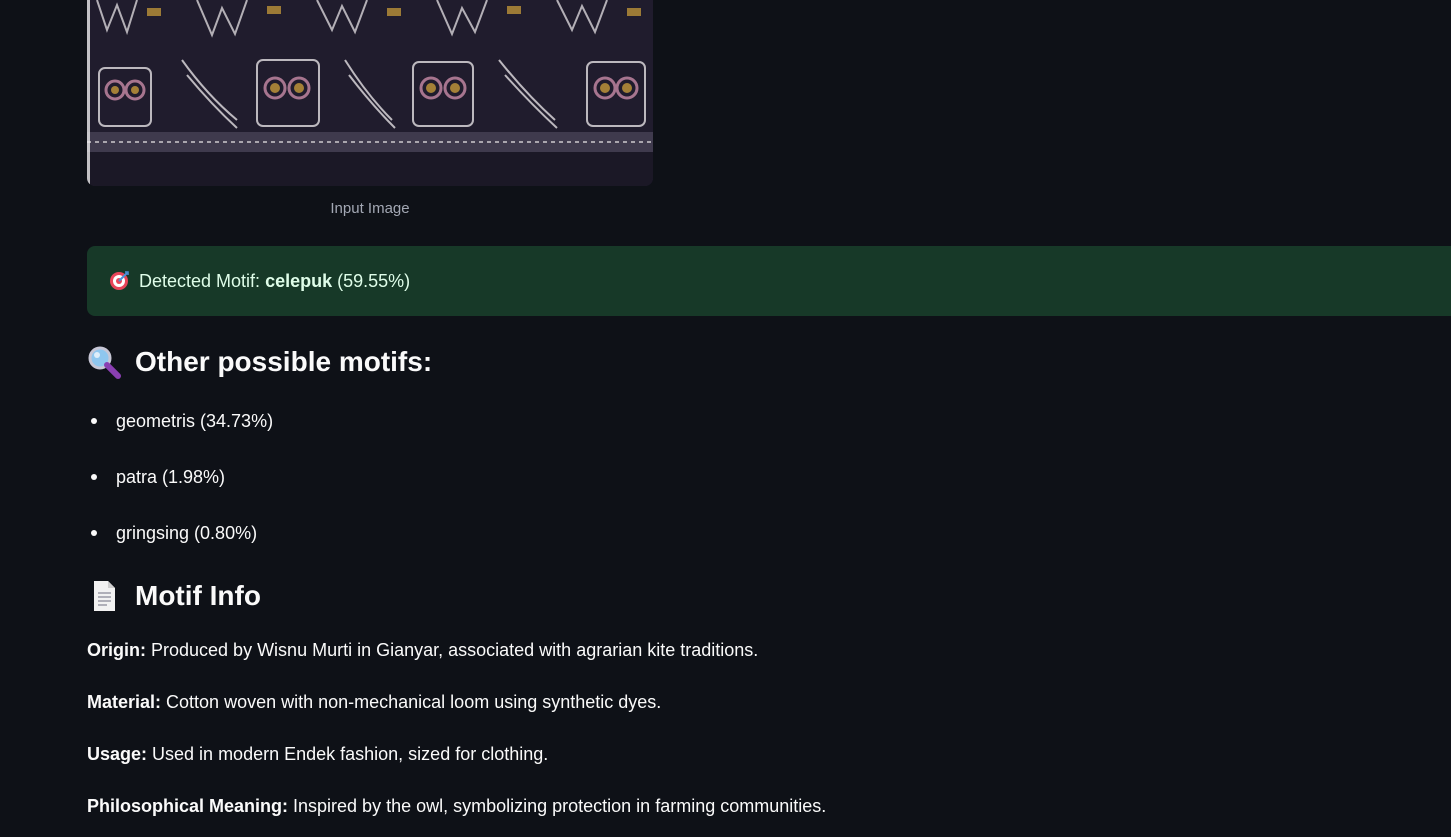 The image size is (1451, 837). What do you see at coordinates (370, 208) in the screenshot?
I see `image-caption: Input Image` at bounding box center [370, 208].